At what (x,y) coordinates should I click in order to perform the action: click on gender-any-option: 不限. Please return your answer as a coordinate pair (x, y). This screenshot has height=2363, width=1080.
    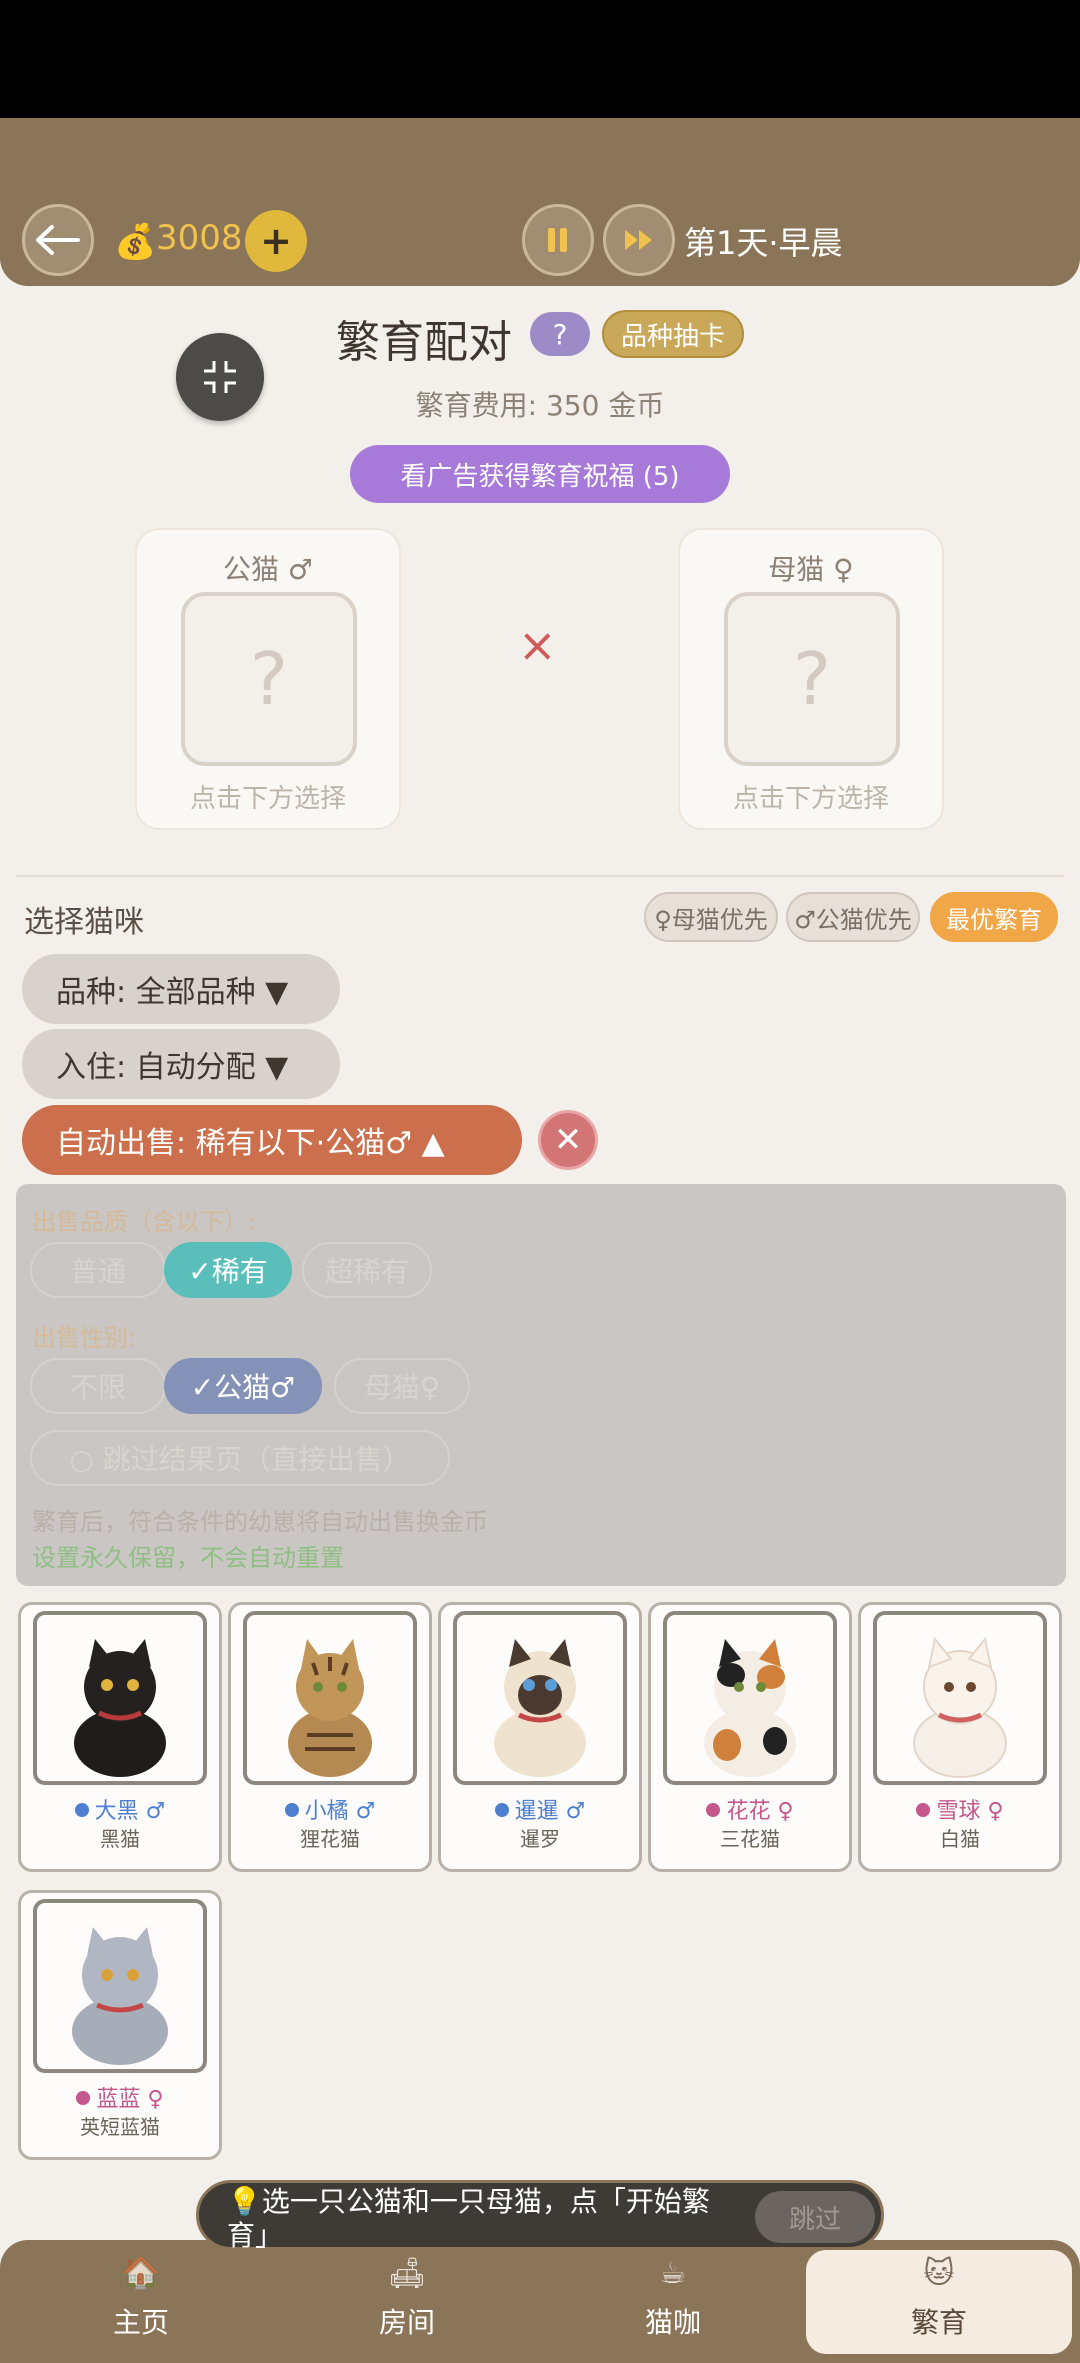
    Looking at the image, I should click on (98, 1386).